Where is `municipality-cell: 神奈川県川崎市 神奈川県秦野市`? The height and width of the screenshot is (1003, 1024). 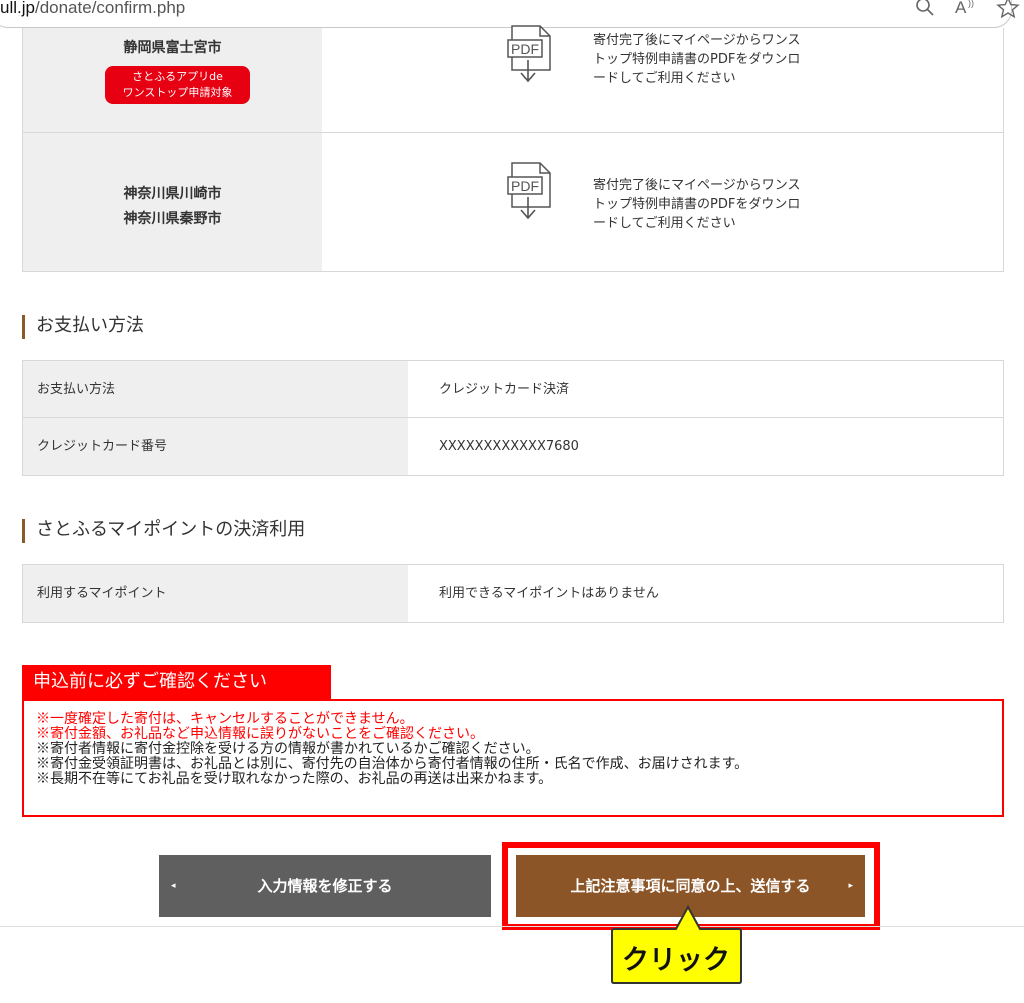 municipality-cell: 神奈川県川崎市 神奈川県秦野市 is located at coordinates (172, 202).